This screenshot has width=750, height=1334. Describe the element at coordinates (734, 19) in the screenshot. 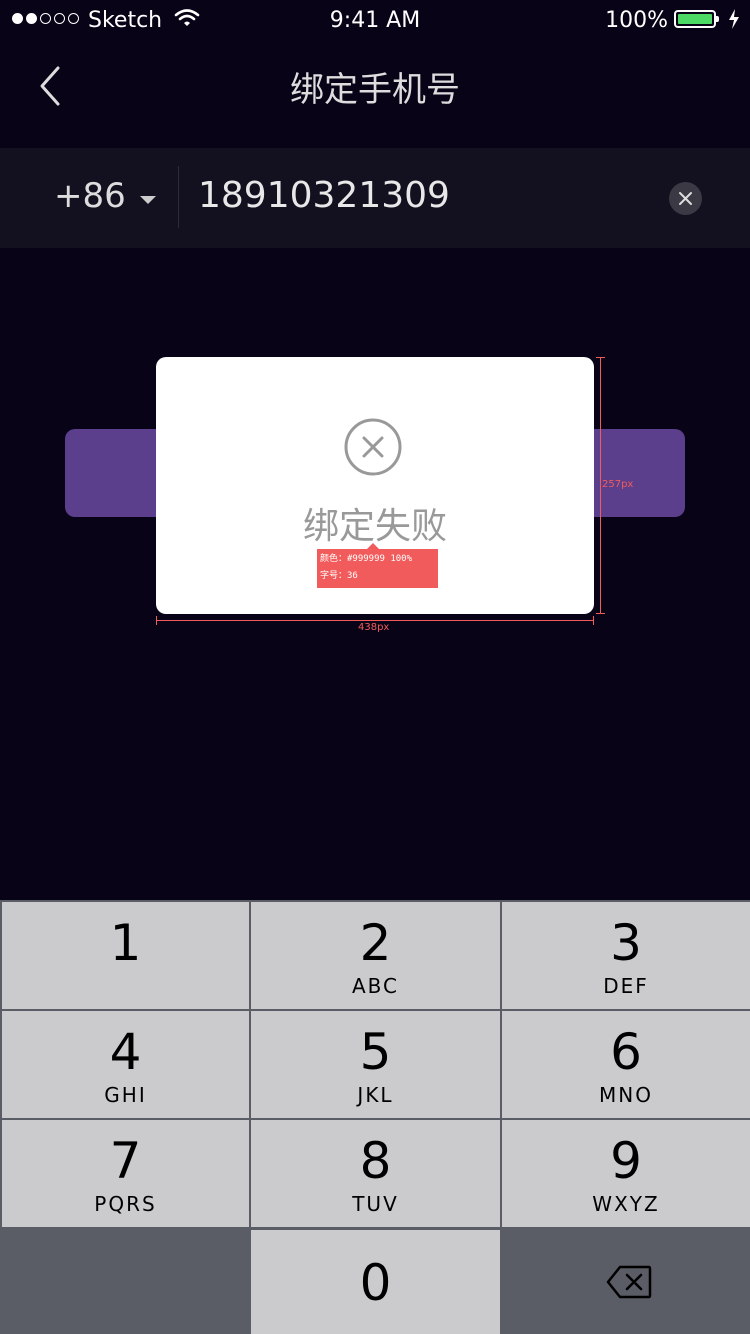

I see `bolt-icon` at that location.